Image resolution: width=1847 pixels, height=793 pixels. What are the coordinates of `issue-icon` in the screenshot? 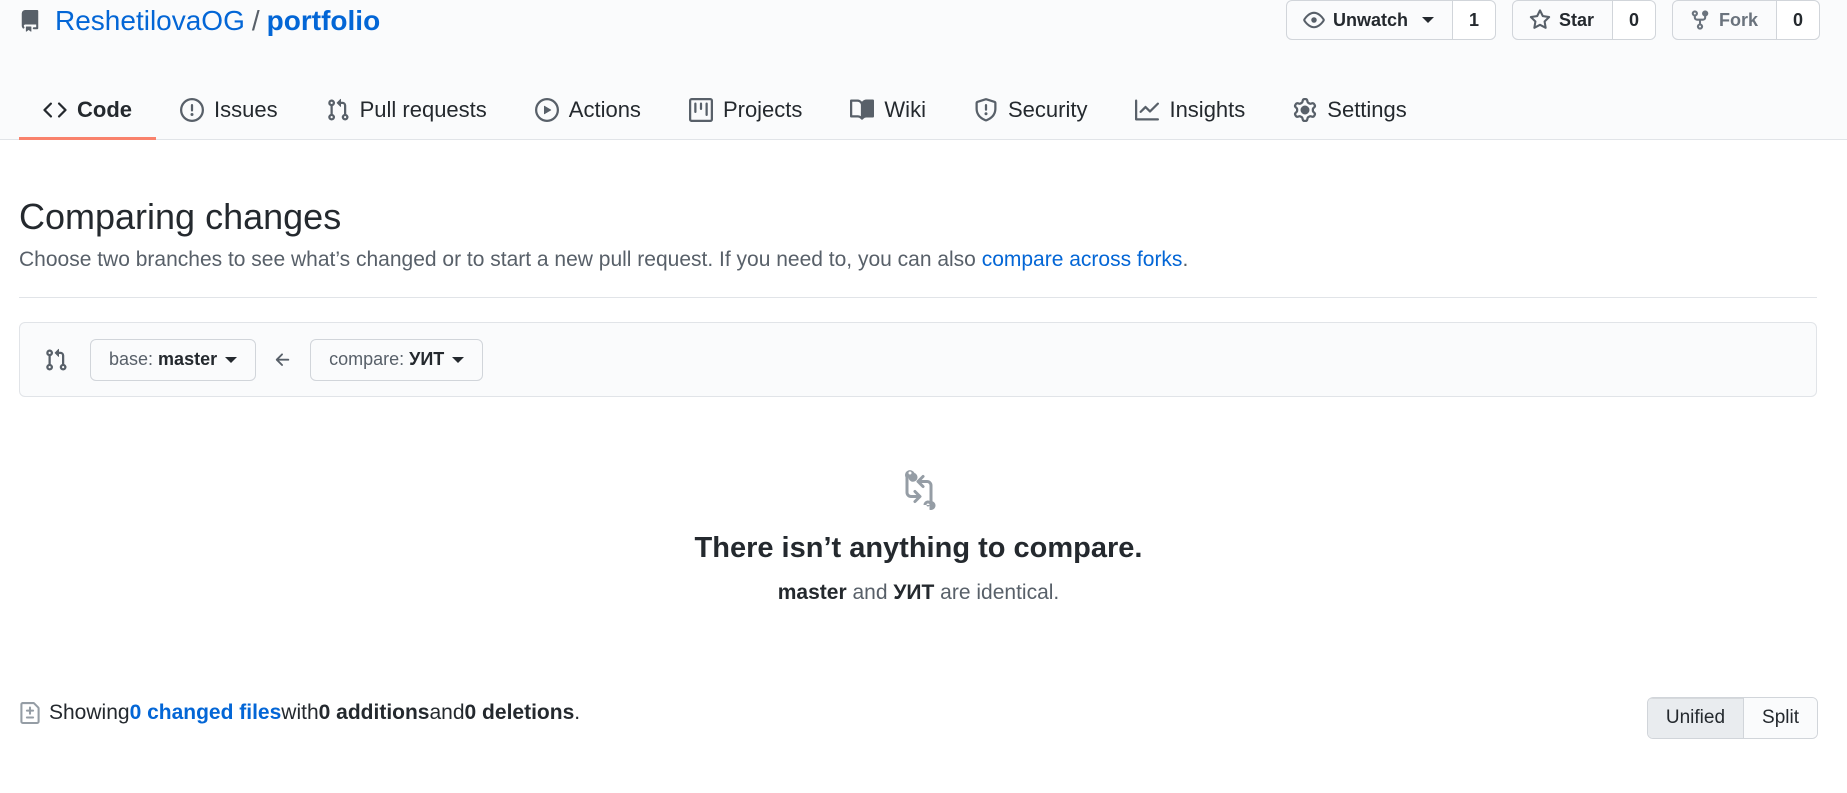 It's located at (192, 109).